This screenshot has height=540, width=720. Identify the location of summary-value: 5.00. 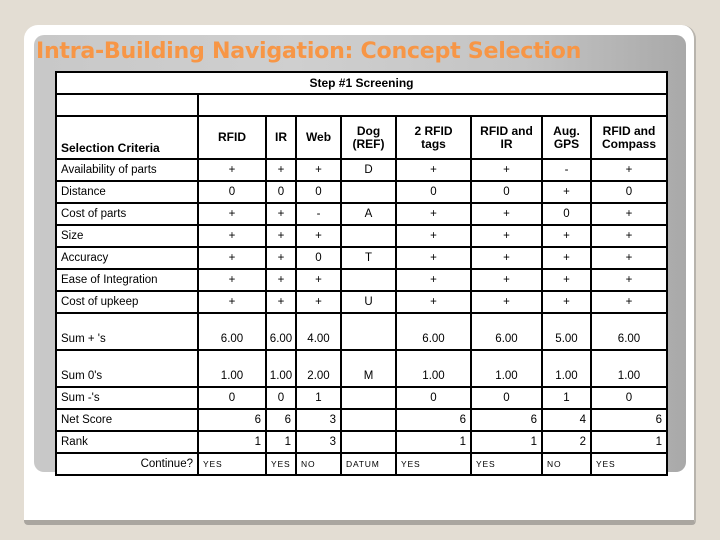
(566, 331).